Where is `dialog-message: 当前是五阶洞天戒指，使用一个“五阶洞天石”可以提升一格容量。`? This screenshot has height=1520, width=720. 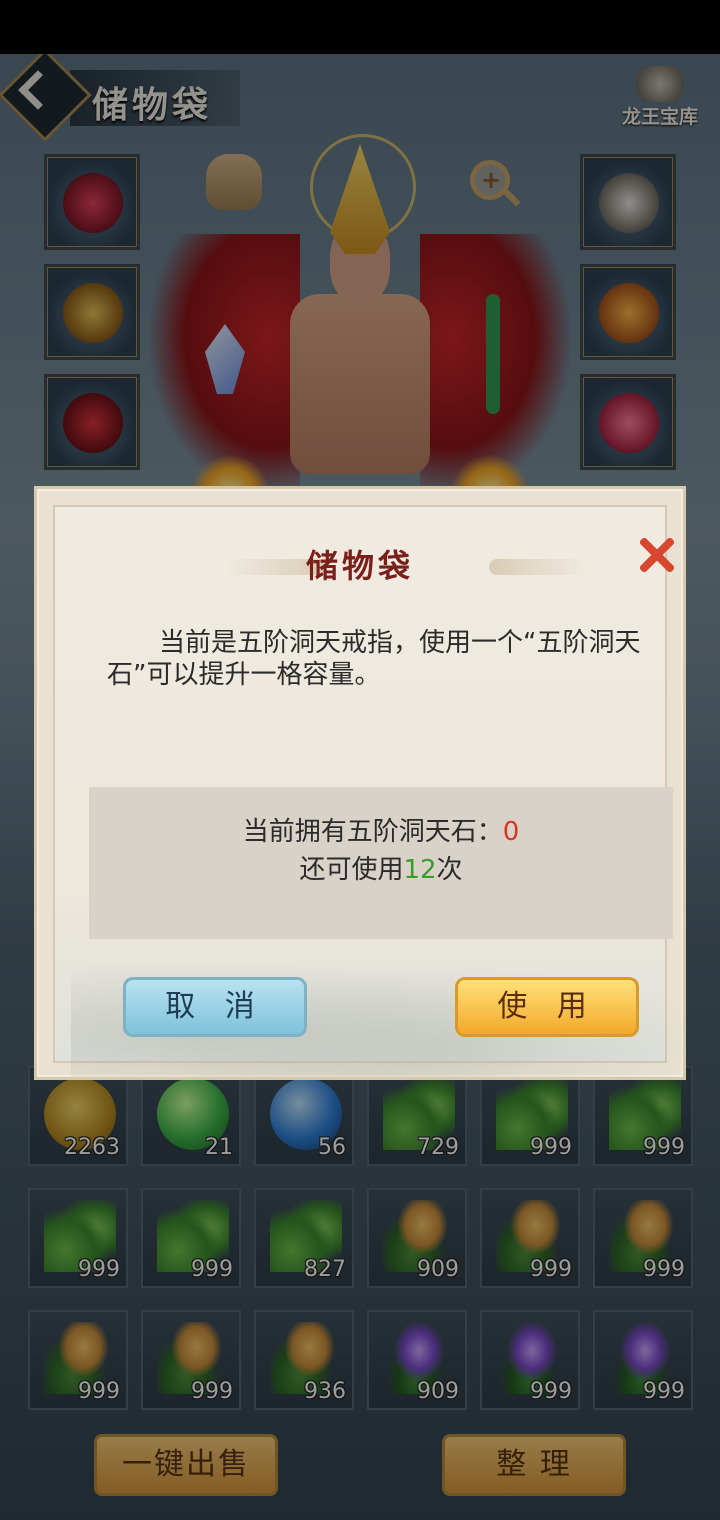 dialog-message: 当前是五阶洞天戒指，使用一个“五阶洞天石”可以提升一格容量。 is located at coordinates (374, 659).